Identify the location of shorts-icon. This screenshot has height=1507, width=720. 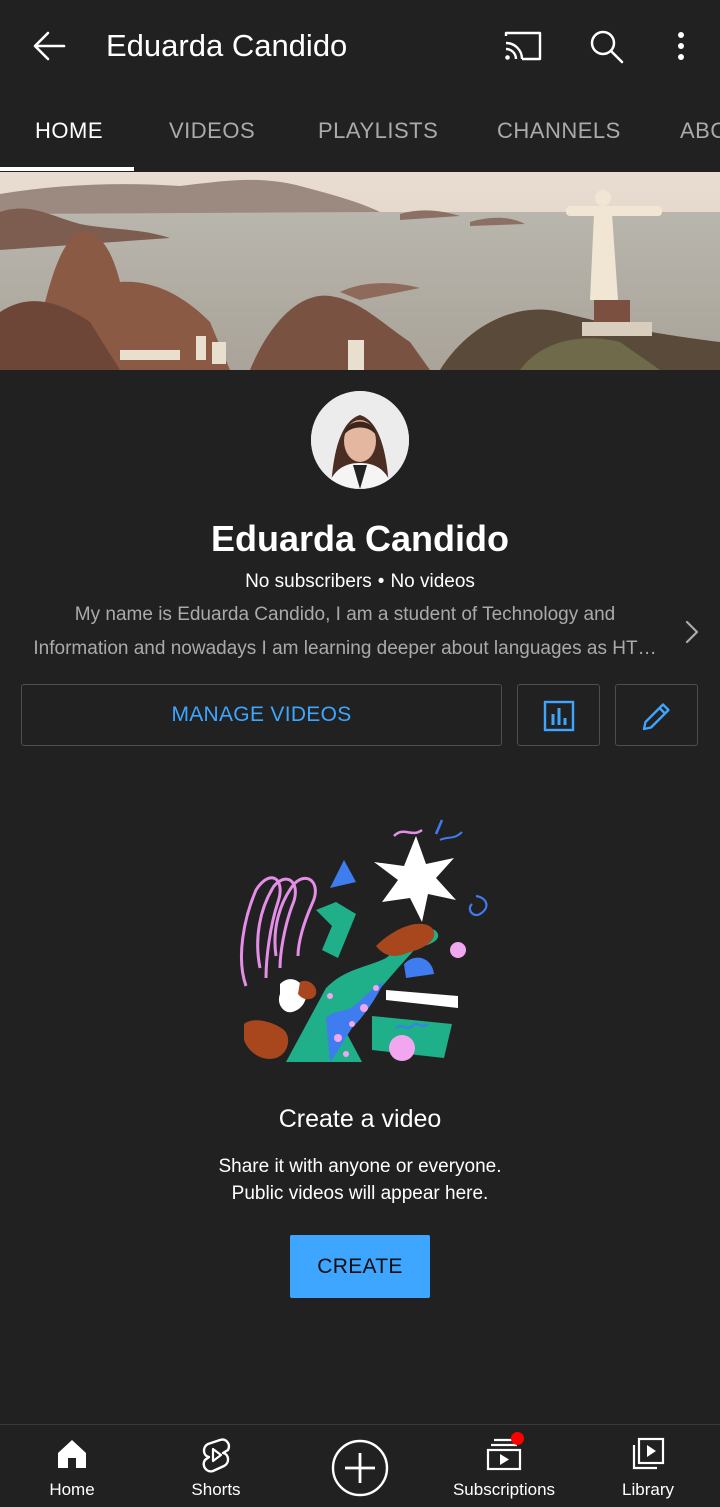
(216, 1457).